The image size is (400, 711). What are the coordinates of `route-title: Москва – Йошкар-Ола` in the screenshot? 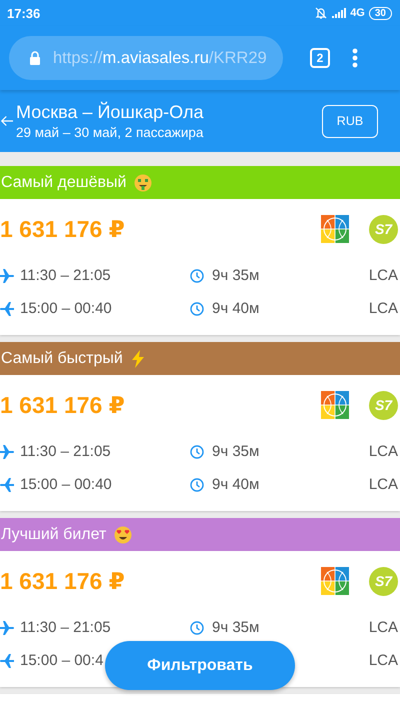 It's located at (110, 112).